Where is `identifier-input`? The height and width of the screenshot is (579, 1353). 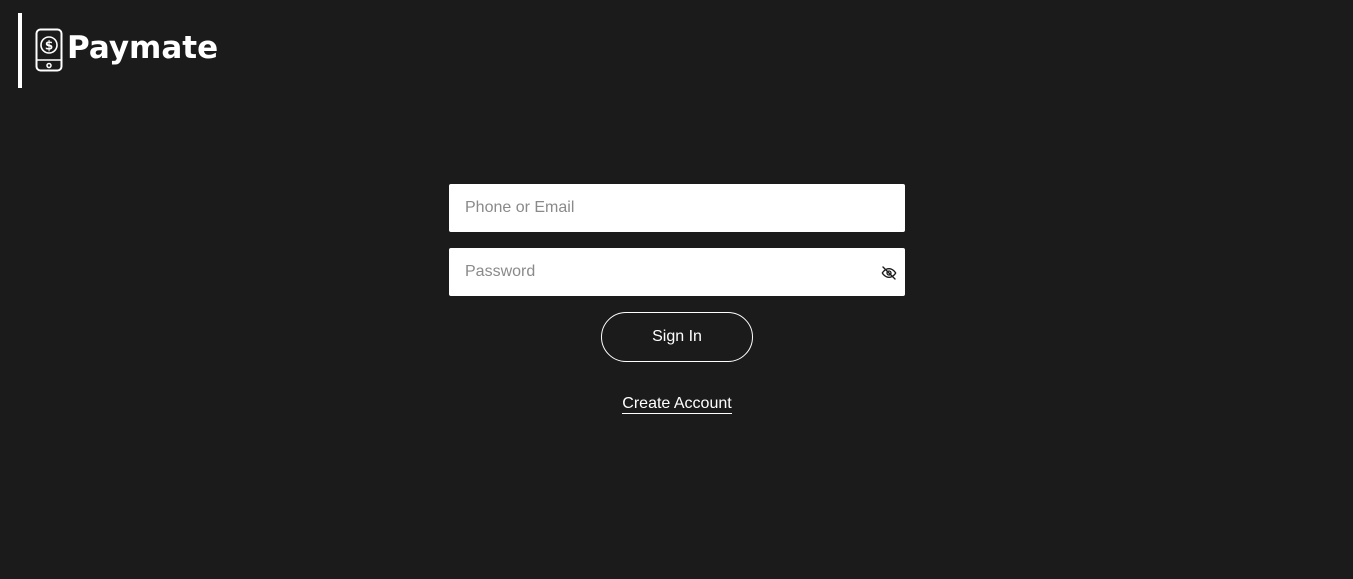 identifier-input is located at coordinates (677, 208).